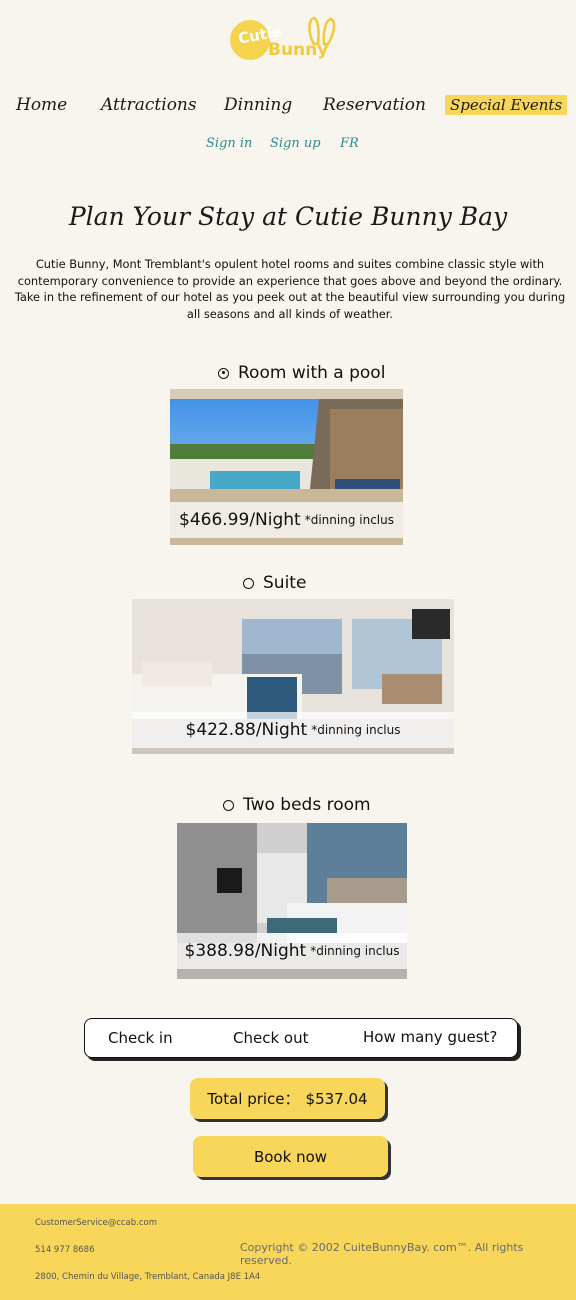  Describe the element at coordinates (307, 805) in the screenshot. I see `room-name: Two beds room` at that location.